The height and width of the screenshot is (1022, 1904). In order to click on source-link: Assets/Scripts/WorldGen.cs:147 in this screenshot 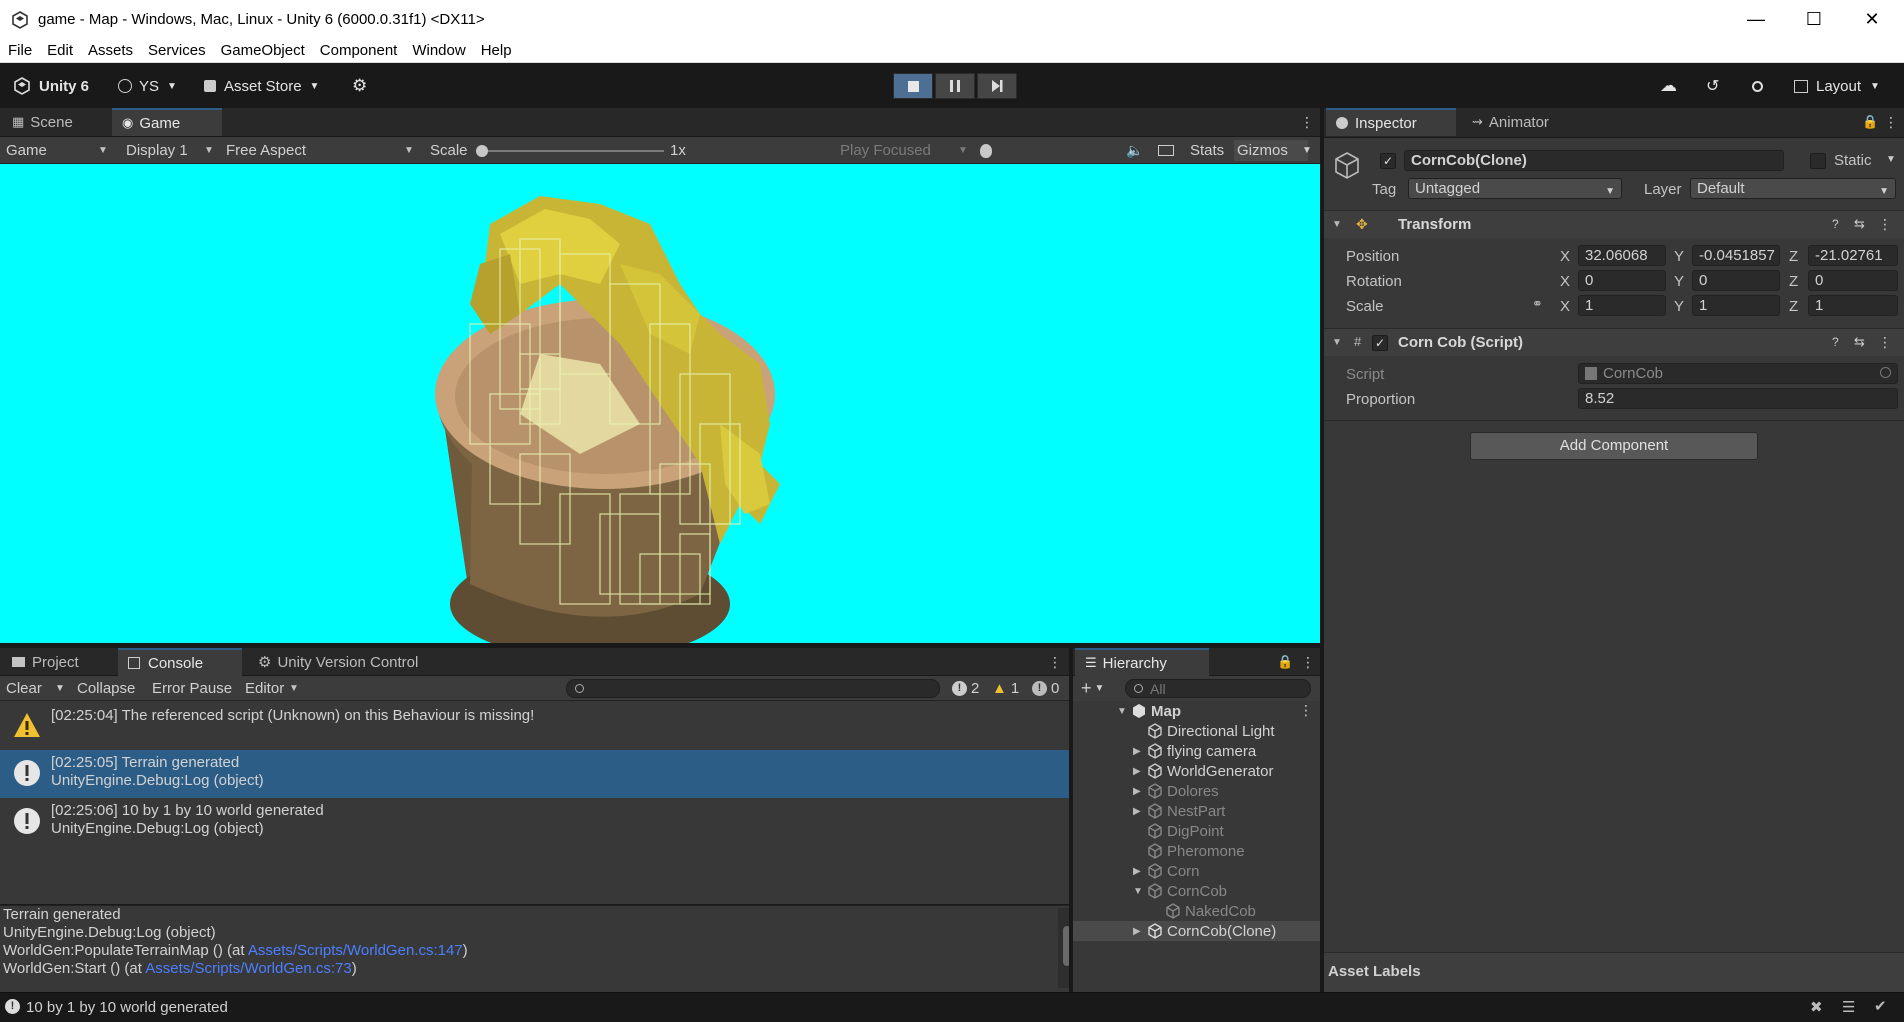, I will do `click(355, 950)`.